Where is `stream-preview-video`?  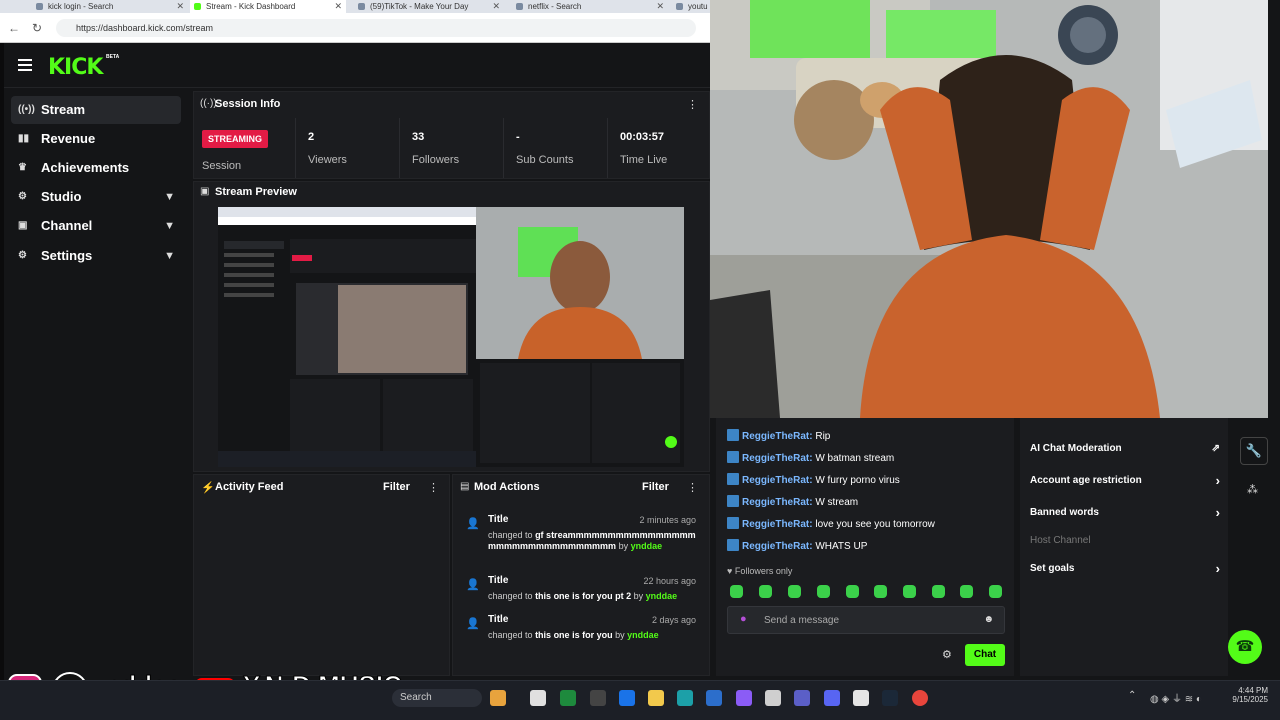 stream-preview-video is located at coordinates (451, 337).